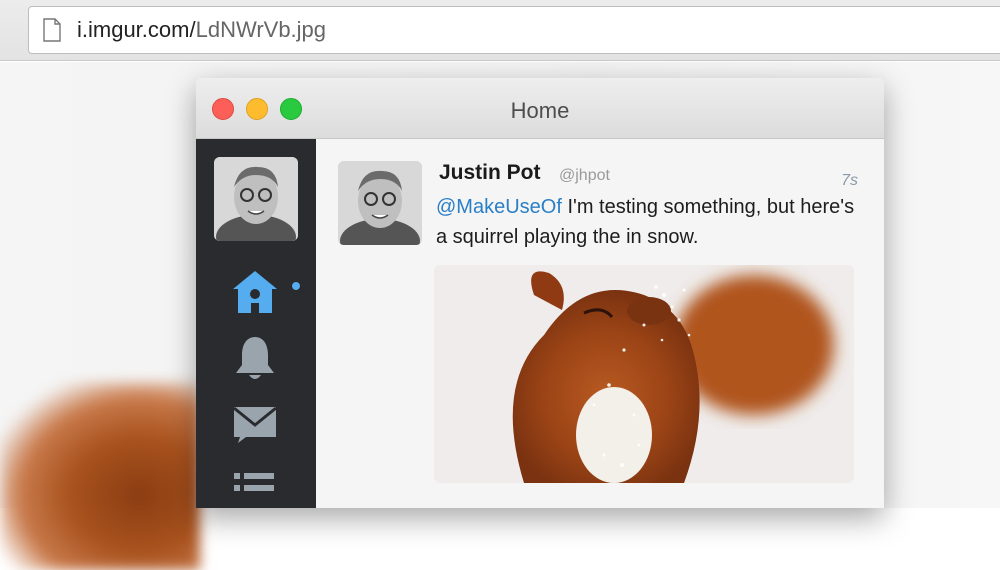 Image resolution: width=1000 pixels, height=570 pixels. I want to click on window-title: Home, so click(540, 110).